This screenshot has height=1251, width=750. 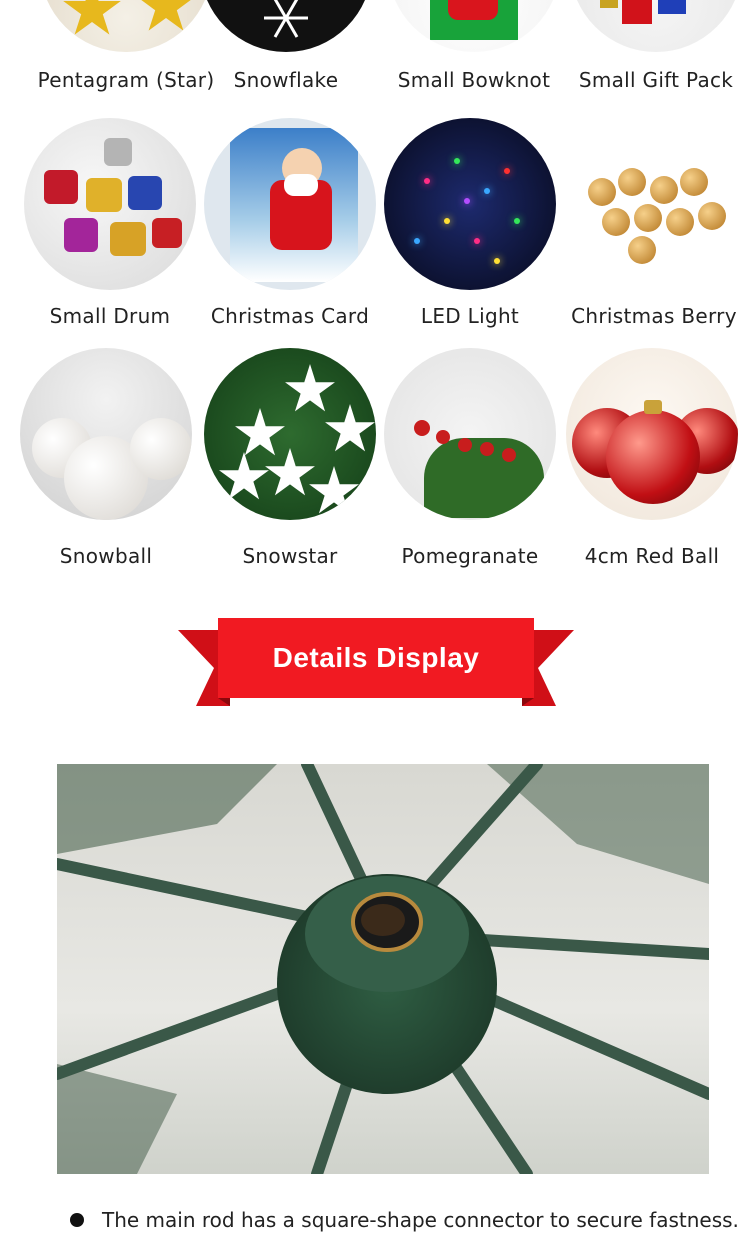 What do you see at coordinates (286, 80) in the screenshot?
I see `product-label: Snowflake` at bounding box center [286, 80].